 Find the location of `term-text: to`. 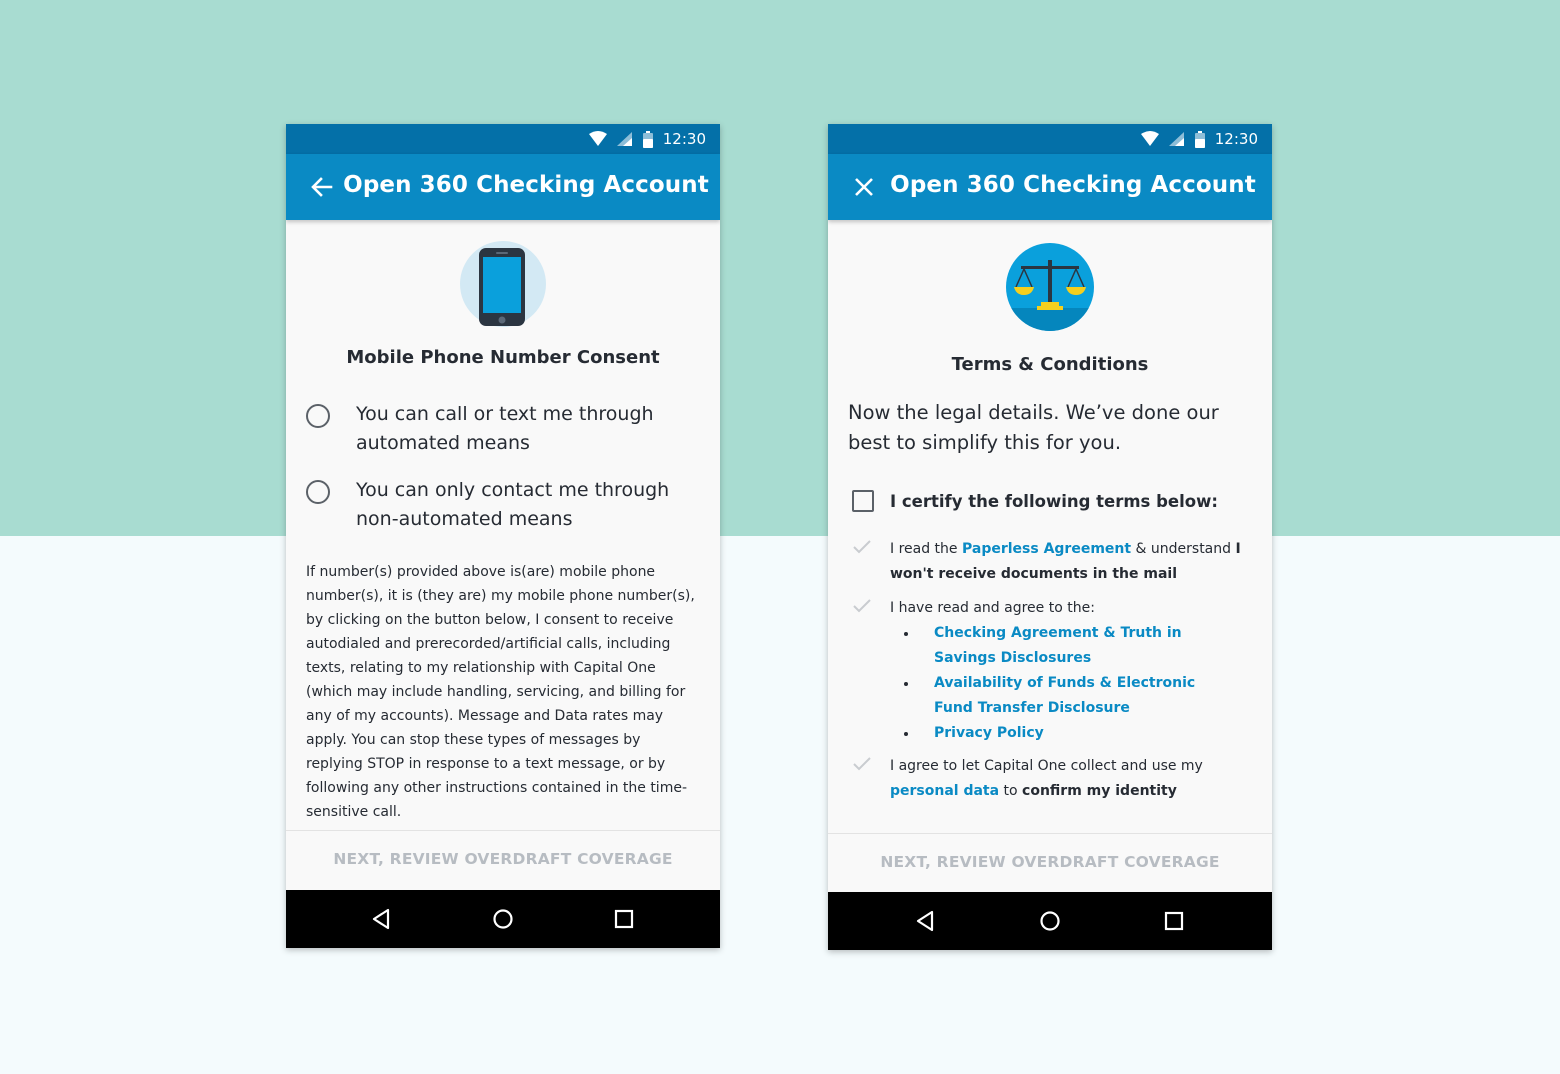

term-text: to is located at coordinates (1011, 791).